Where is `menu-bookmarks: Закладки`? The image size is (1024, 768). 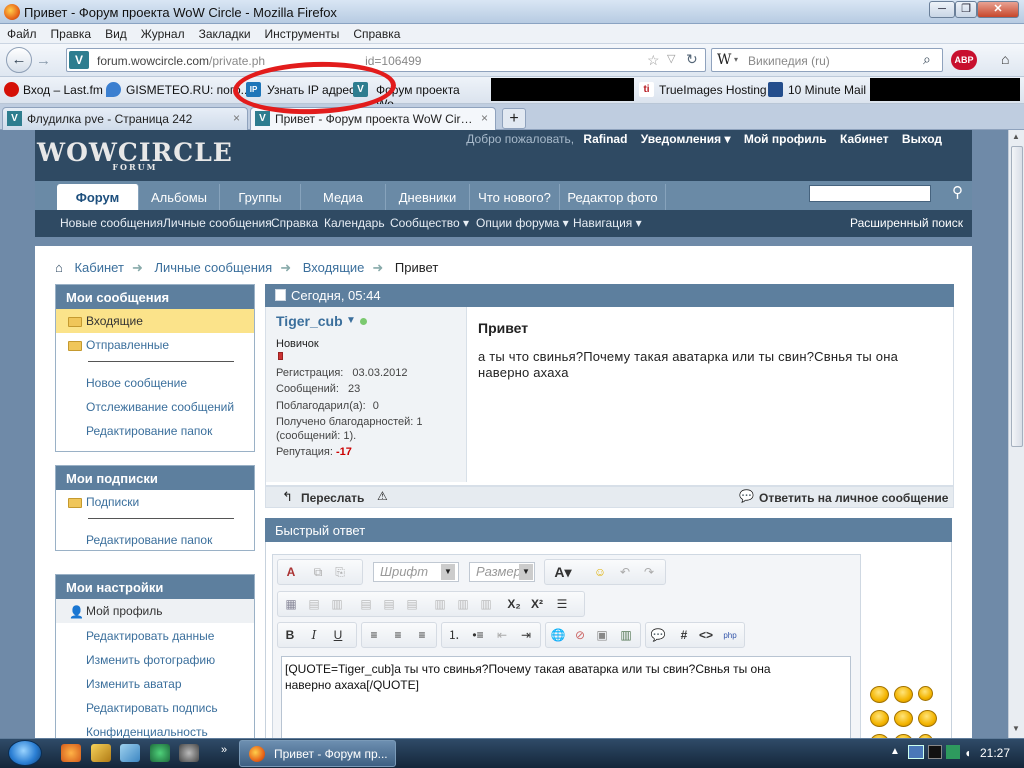
menu-bookmarks: Закладки is located at coordinates (225, 32).